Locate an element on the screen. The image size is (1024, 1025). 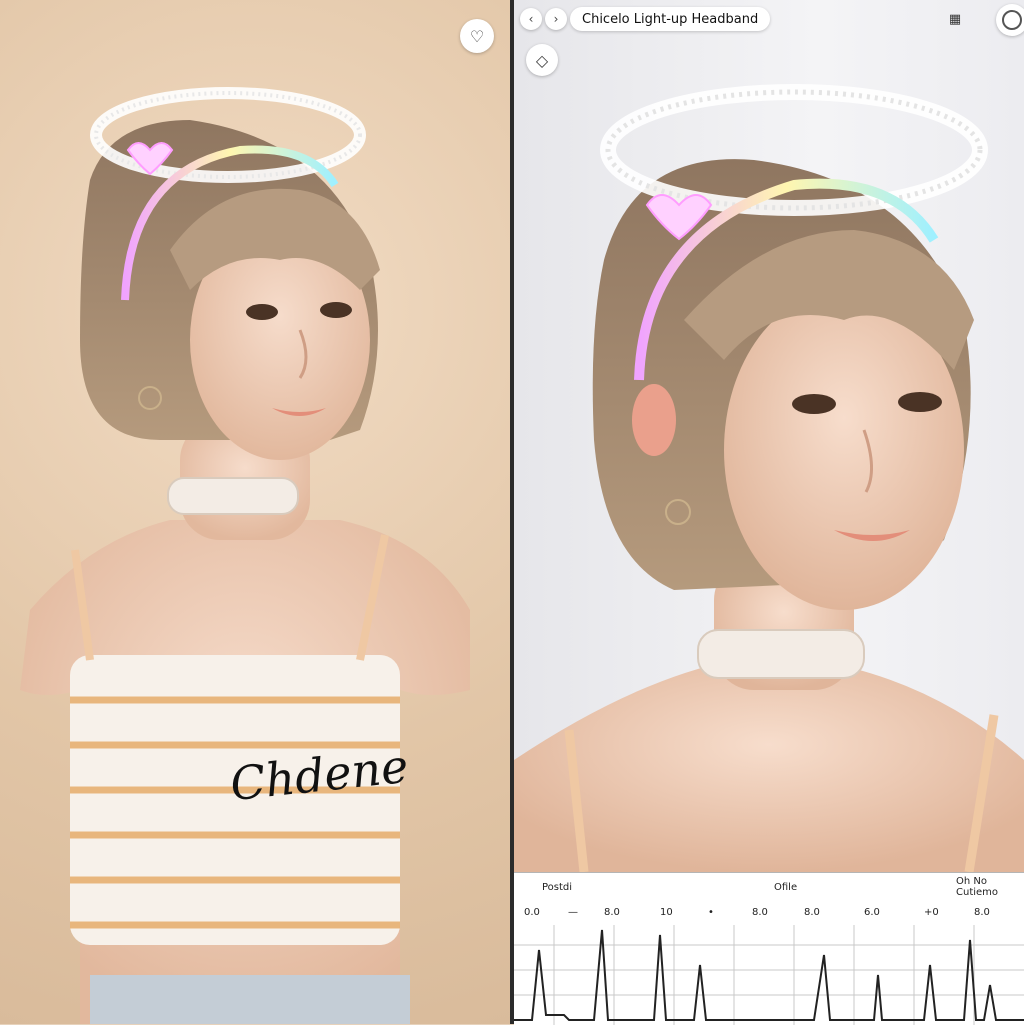
tick-label: — is located at coordinates (573, 912).